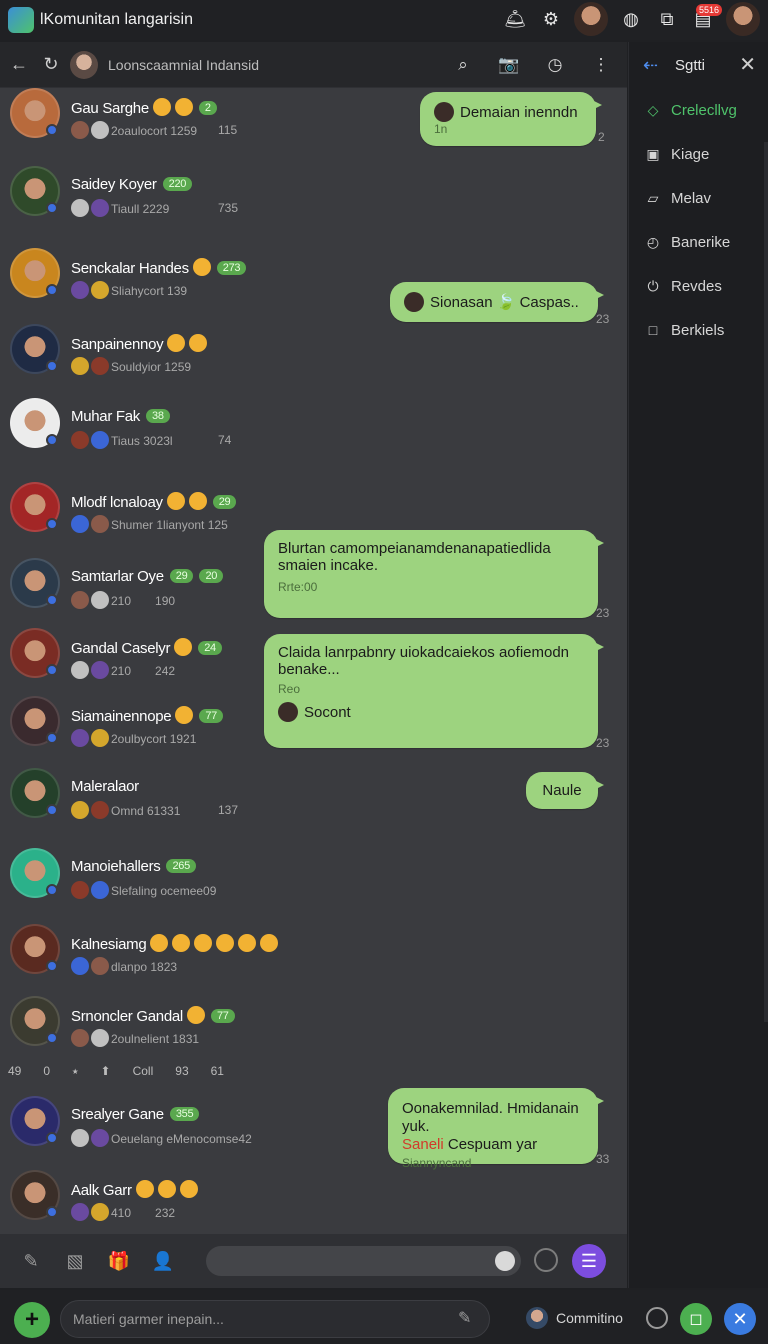 This screenshot has height=1344, width=768. What do you see at coordinates (464, 1318) in the screenshot?
I see `pen-icon: ✎` at bounding box center [464, 1318].